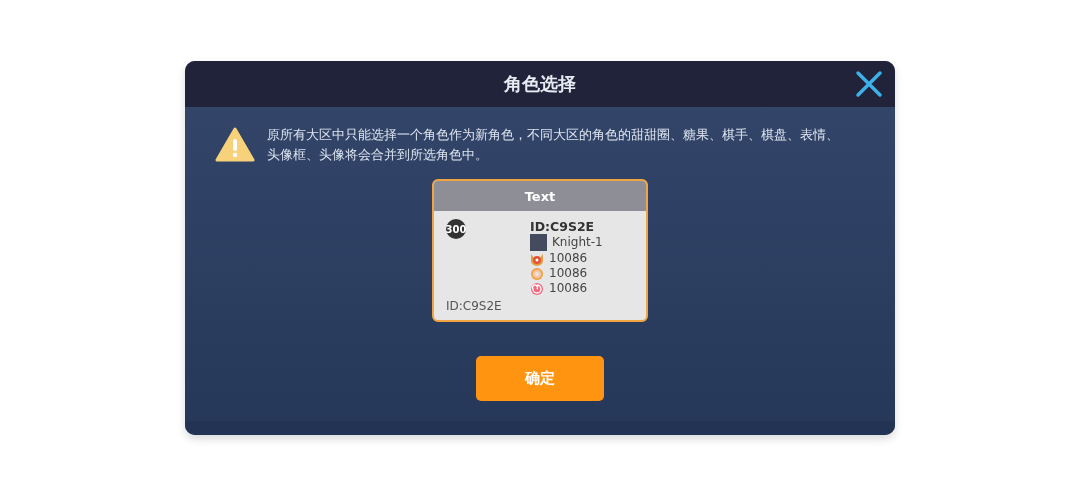 The height and width of the screenshot is (498, 1080). What do you see at coordinates (537, 288) in the screenshot?
I see `candy-icon` at bounding box center [537, 288].